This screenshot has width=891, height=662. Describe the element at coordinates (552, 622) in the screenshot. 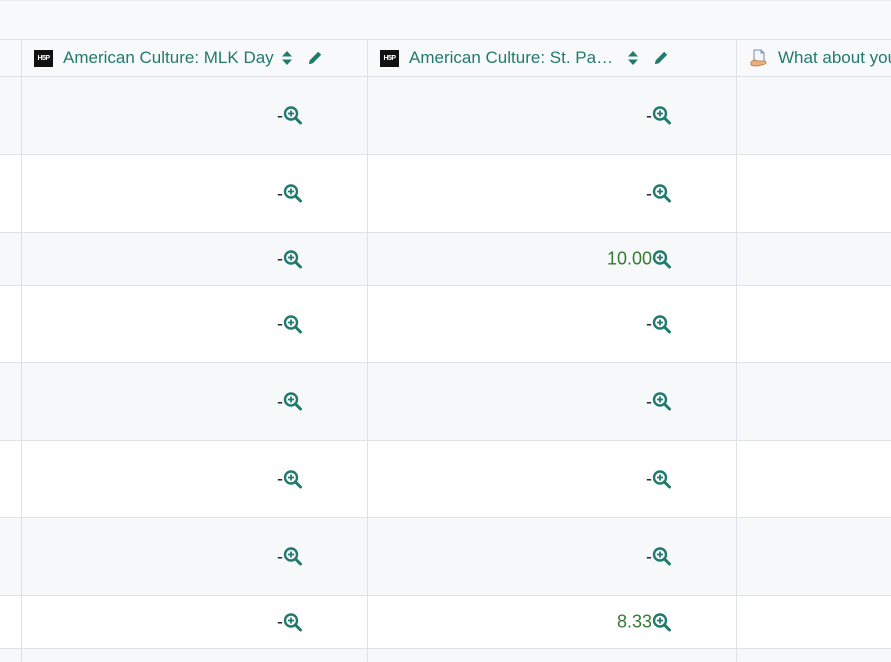

I see `grade-cell-stpat: 8.33` at that location.